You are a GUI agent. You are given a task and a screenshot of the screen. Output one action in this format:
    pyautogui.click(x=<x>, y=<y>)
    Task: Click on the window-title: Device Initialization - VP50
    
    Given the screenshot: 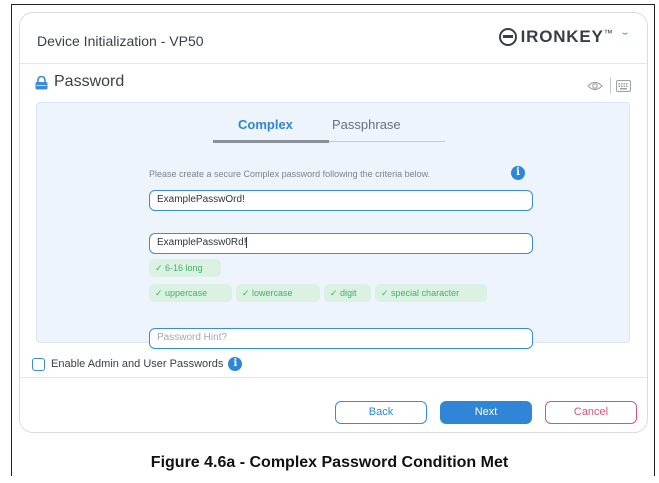 What is the action you would take?
    pyautogui.click(x=120, y=41)
    